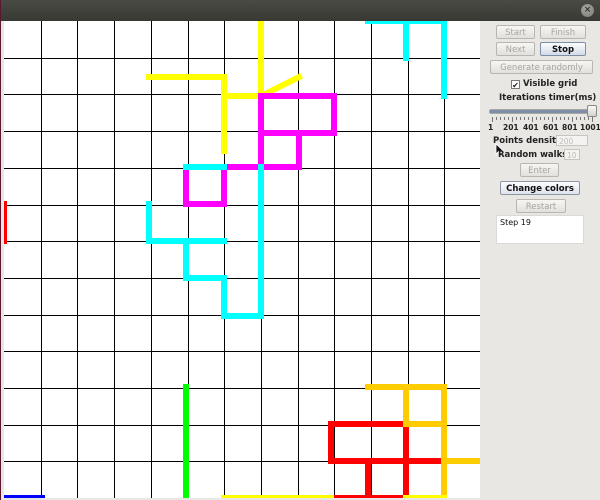  Describe the element at coordinates (541, 67) in the screenshot. I see `generate-randomly-button: Generate randomly` at that location.